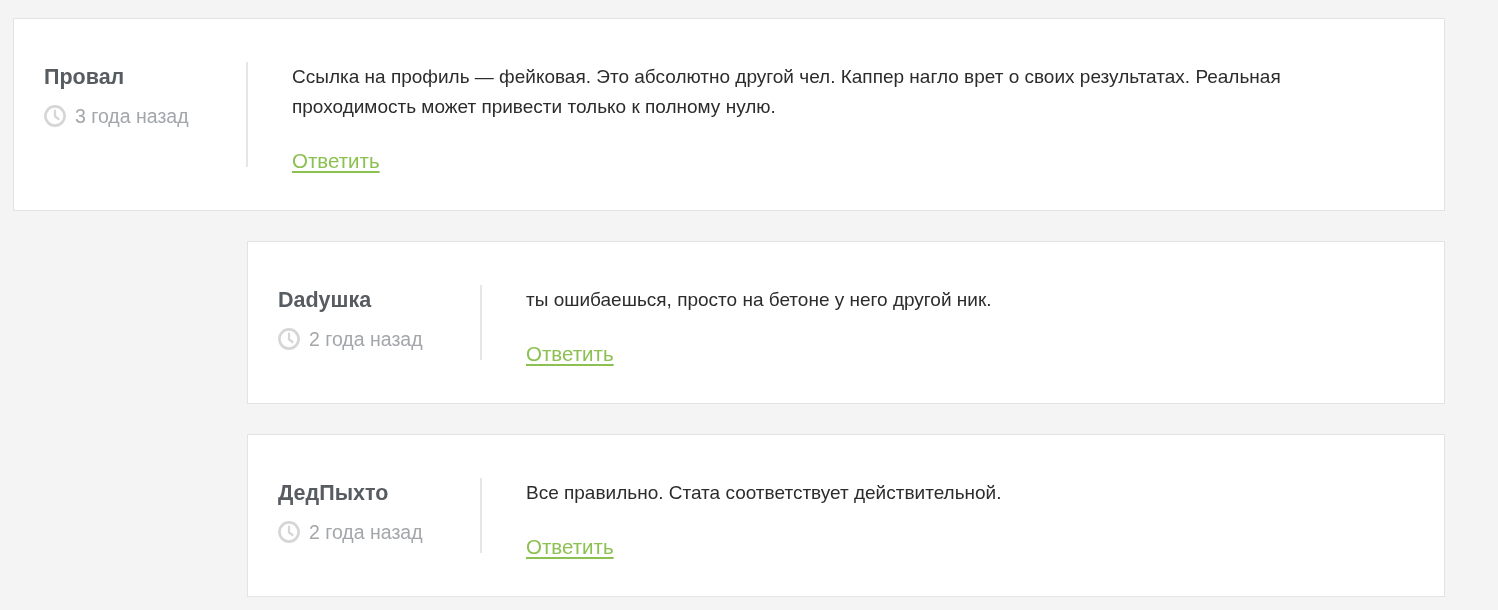 Image resolution: width=1498 pixels, height=610 pixels. Describe the element at coordinates (84, 77) in the screenshot. I see `author-name: Провал` at that location.